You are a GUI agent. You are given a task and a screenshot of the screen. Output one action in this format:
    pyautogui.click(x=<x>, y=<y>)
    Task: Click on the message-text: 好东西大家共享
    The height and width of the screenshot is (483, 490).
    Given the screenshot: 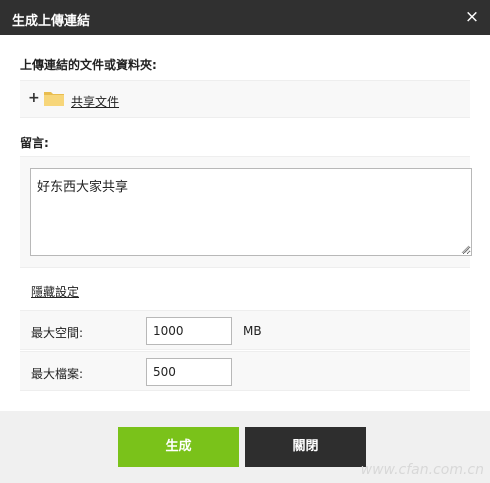 What is the action you would take?
    pyautogui.click(x=83, y=187)
    